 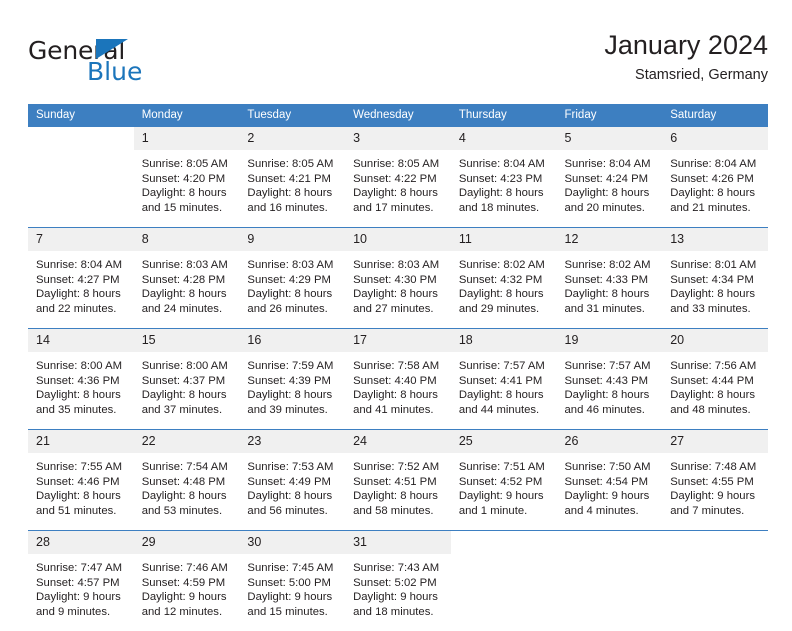 What do you see at coordinates (398, 340) in the screenshot?
I see `day-number: 17` at bounding box center [398, 340].